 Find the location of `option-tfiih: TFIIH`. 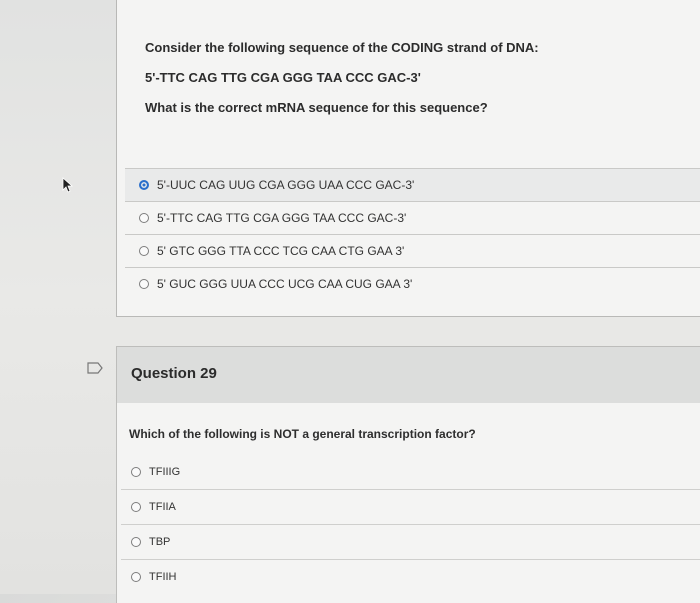

option-tfiih: TFIIH is located at coordinates (410, 576).